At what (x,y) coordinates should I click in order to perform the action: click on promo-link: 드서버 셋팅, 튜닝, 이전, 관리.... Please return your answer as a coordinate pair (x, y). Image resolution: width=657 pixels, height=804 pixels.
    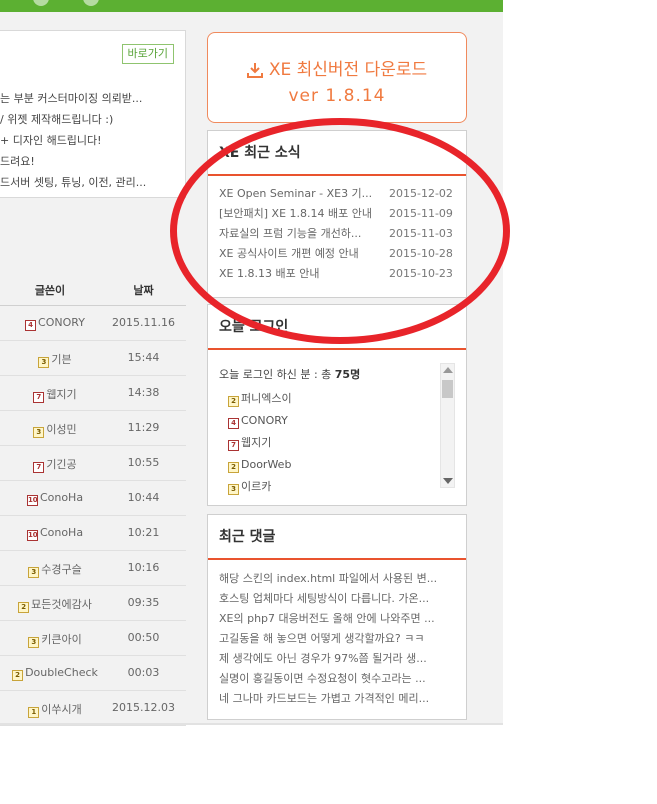
    Looking at the image, I should click on (92, 182).